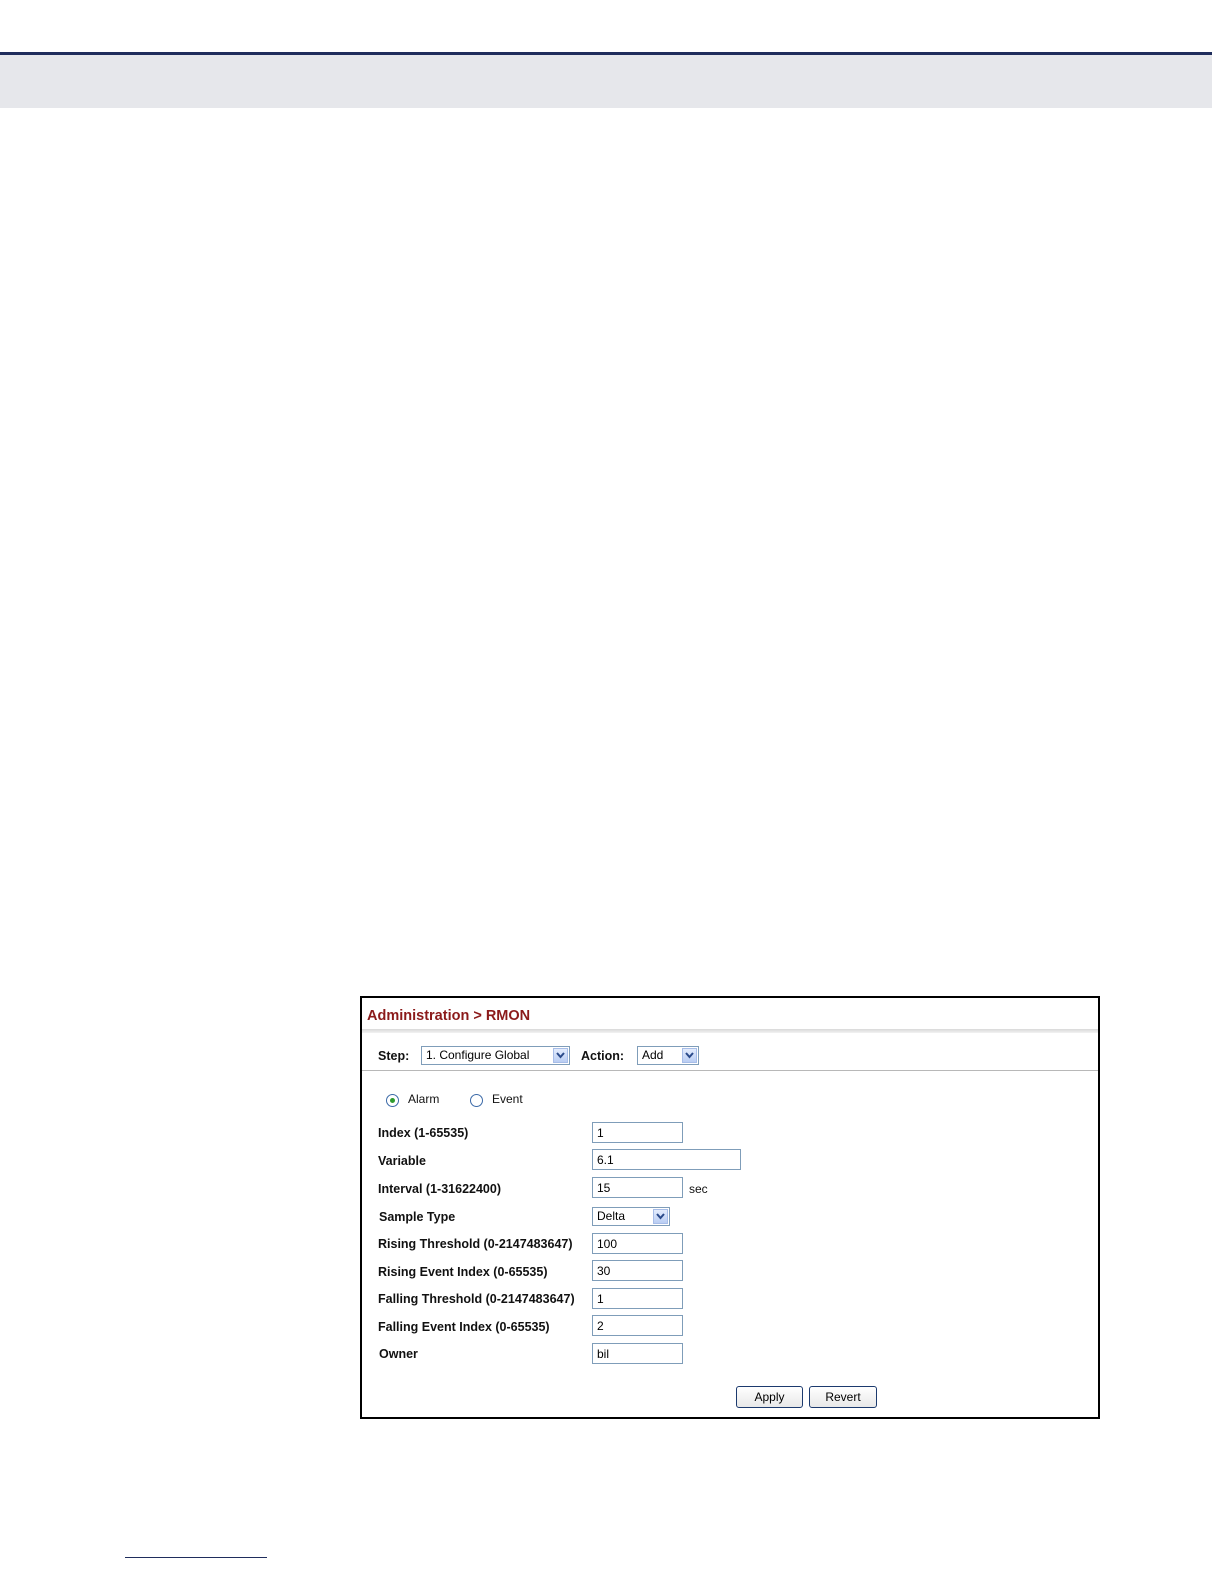 The width and height of the screenshot is (1224, 1584). Describe the element at coordinates (637, 1298) in the screenshot. I see `falling-threshold-field` at that location.